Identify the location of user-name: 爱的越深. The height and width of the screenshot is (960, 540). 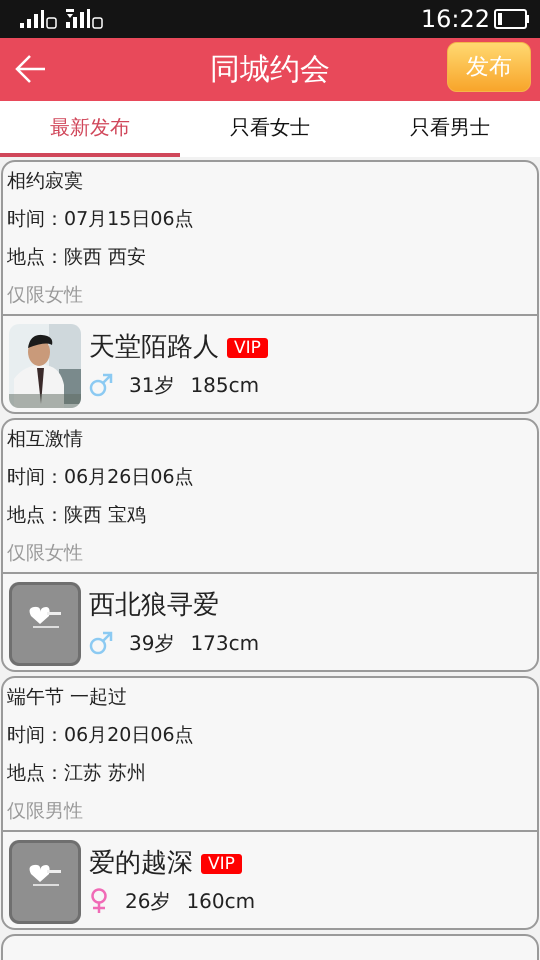
(141, 863).